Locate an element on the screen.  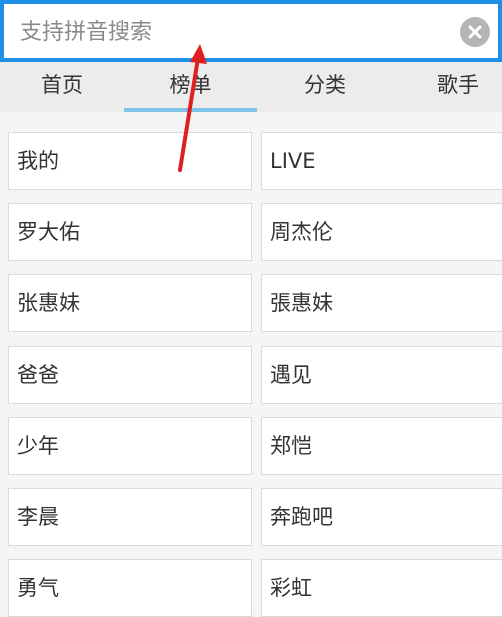
clear-button is located at coordinates (475, 32).